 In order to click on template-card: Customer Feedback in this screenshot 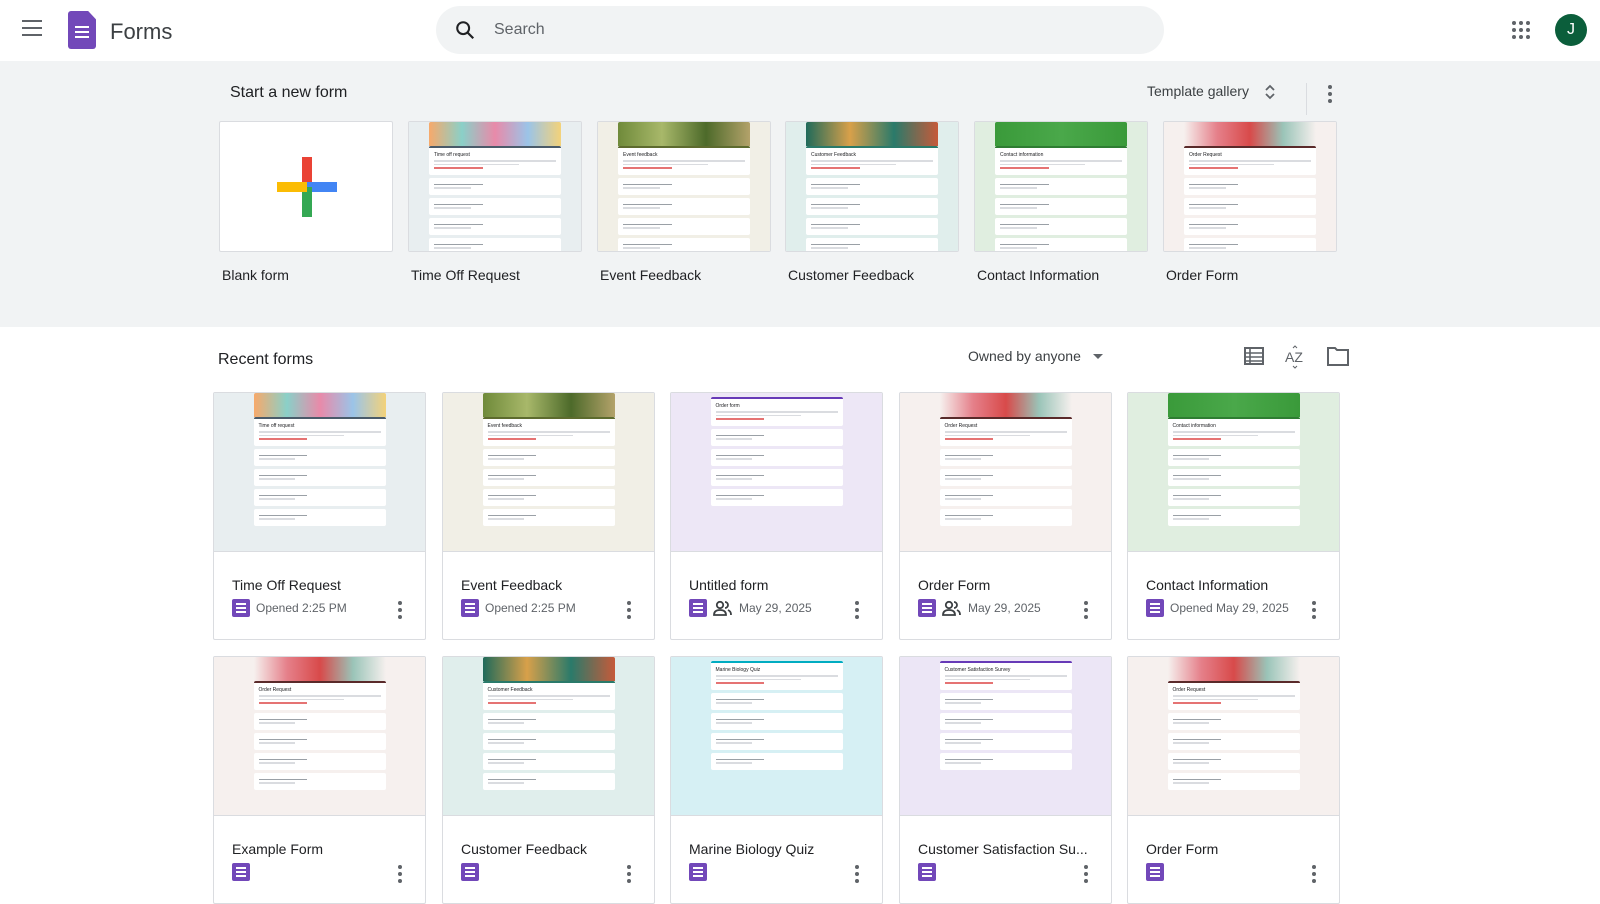, I will do `click(872, 186)`.